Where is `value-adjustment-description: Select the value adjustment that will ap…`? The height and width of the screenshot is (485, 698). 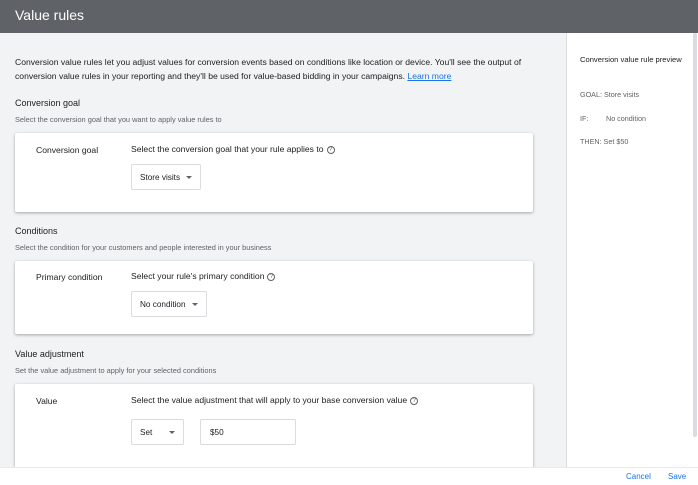
value-adjustment-description: Select the value adjustment that will ap… is located at coordinates (275, 400).